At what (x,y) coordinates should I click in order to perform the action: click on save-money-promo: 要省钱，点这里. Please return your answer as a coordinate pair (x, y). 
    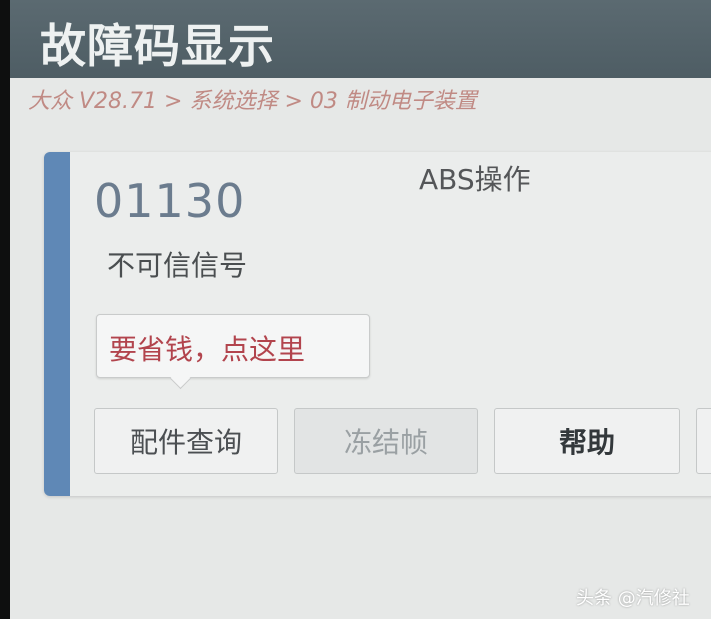
    Looking at the image, I should click on (233, 352).